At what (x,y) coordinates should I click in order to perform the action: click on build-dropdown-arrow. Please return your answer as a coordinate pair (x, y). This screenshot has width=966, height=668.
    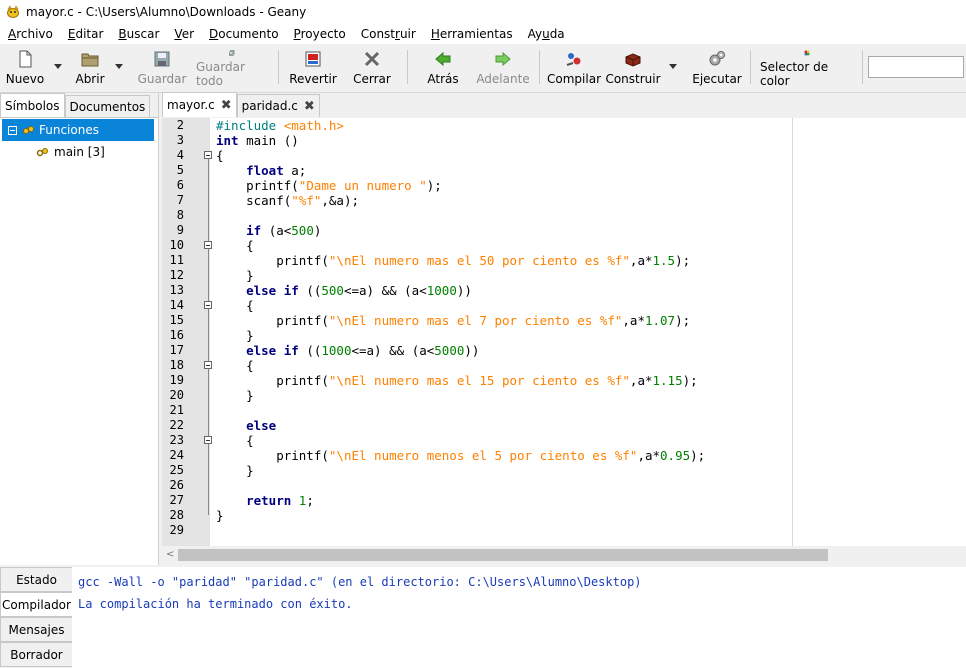
    Looking at the image, I should click on (673, 66).